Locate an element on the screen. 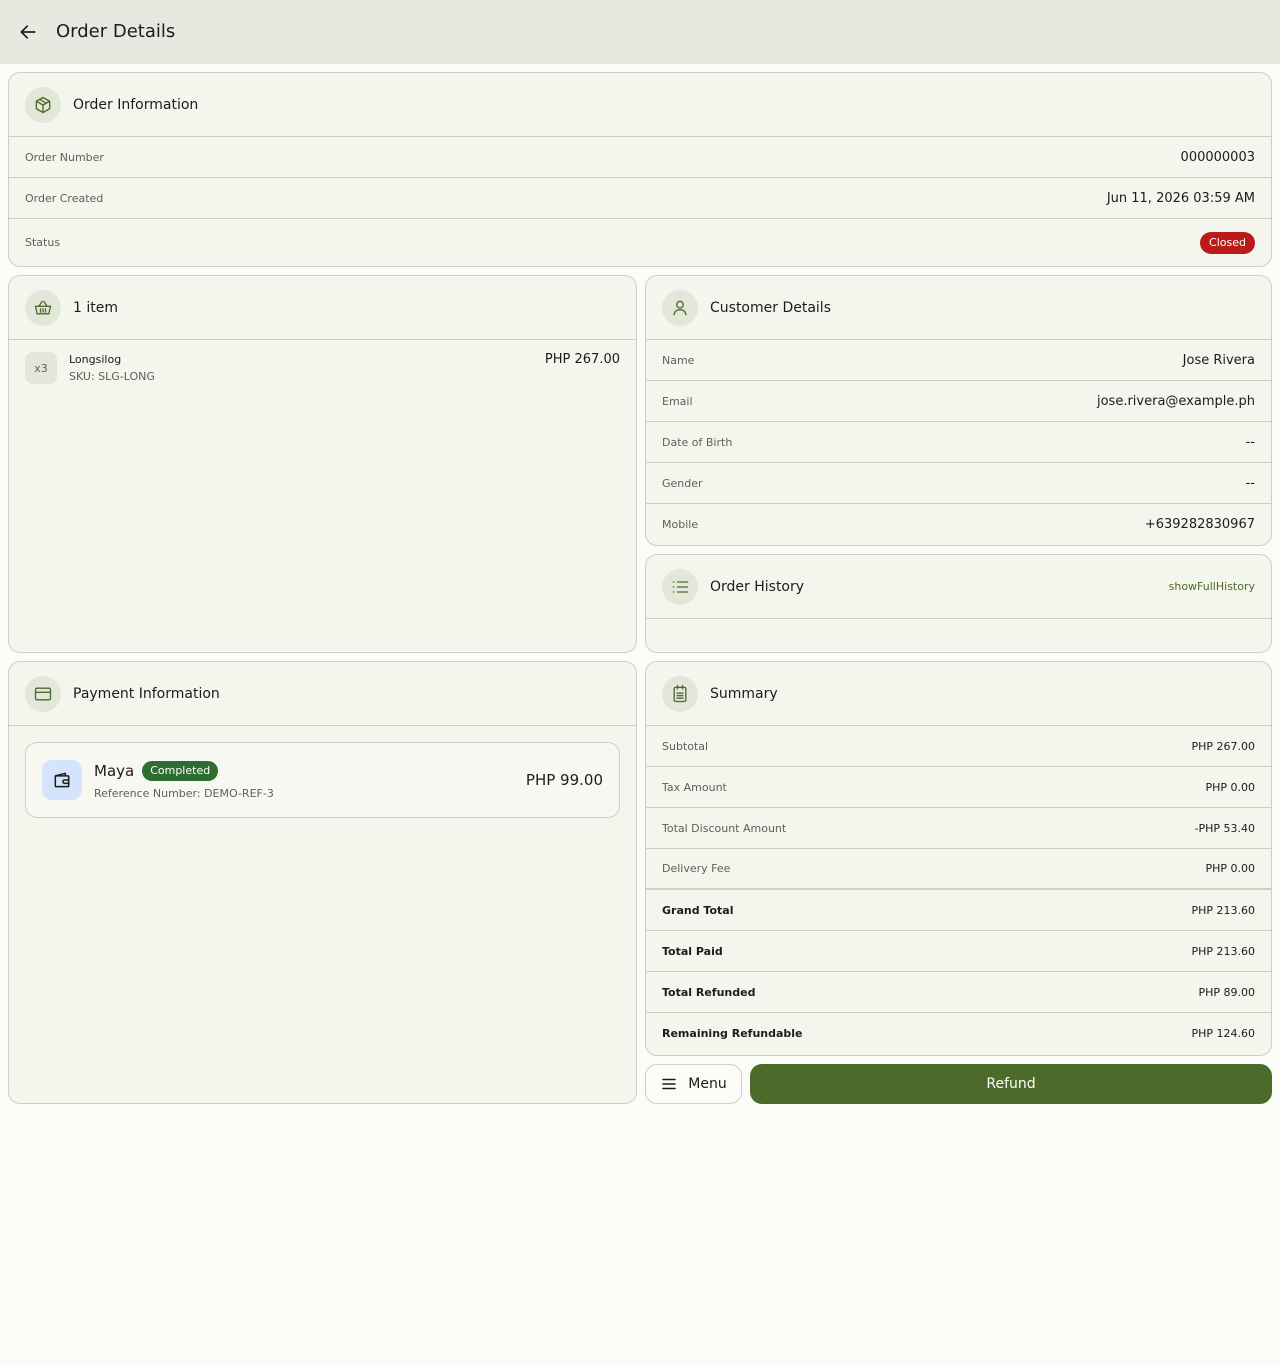  order-history-card: Order History showFullHistory is located at coordinates (958, 603).